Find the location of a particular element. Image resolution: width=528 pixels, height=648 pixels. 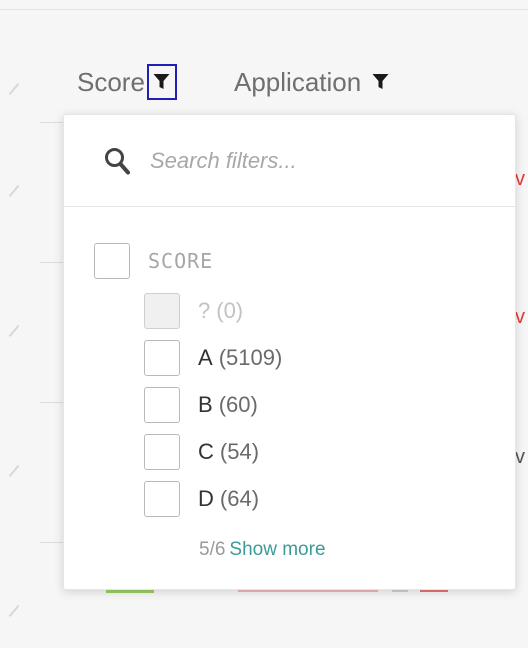

filter-option-b: B (60) is located at coordinates (201, 405).